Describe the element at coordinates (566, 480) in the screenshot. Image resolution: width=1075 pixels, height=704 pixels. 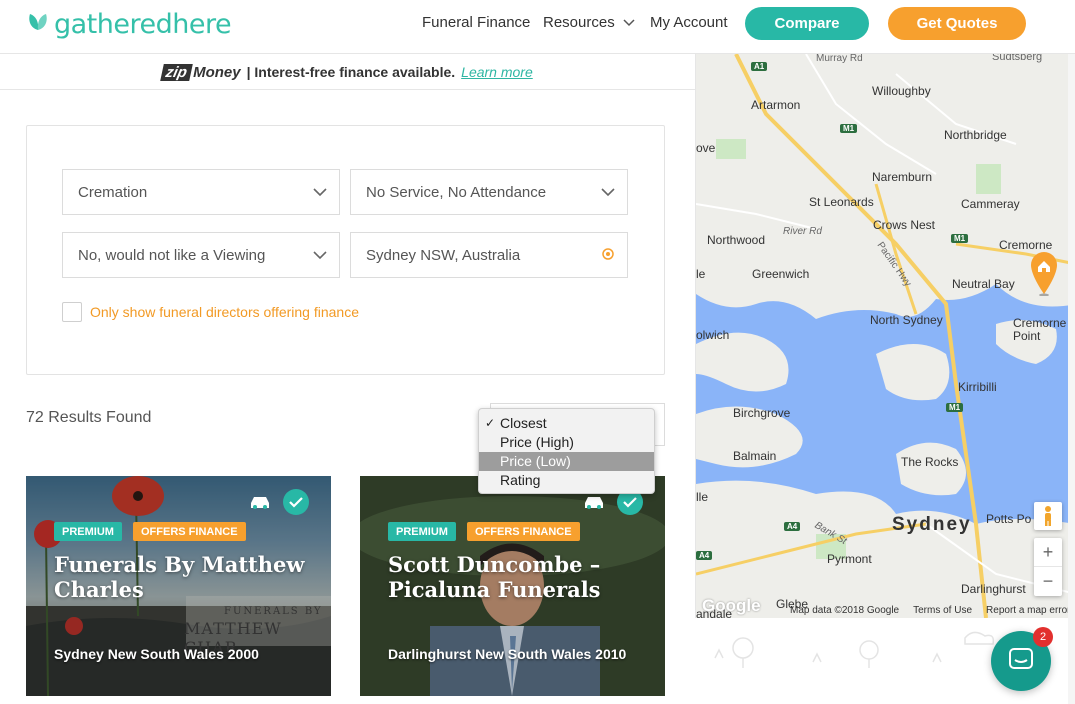
I see `sort-option-rating: Rating` at that location.